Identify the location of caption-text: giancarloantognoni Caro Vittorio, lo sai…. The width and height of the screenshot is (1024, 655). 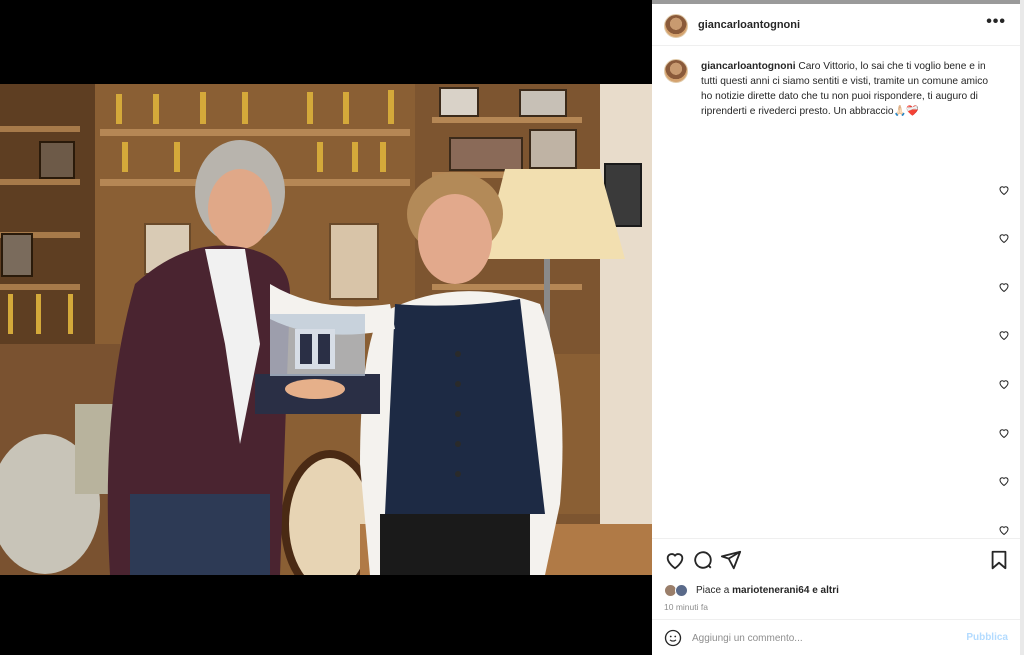
(851, 89).